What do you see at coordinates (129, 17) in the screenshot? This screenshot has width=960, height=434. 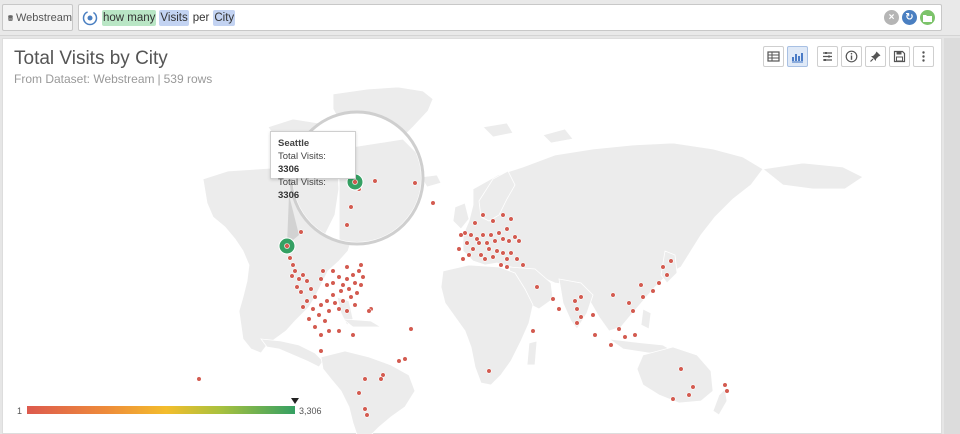 I see `query-token: how many` at bounding box center [129, 17].